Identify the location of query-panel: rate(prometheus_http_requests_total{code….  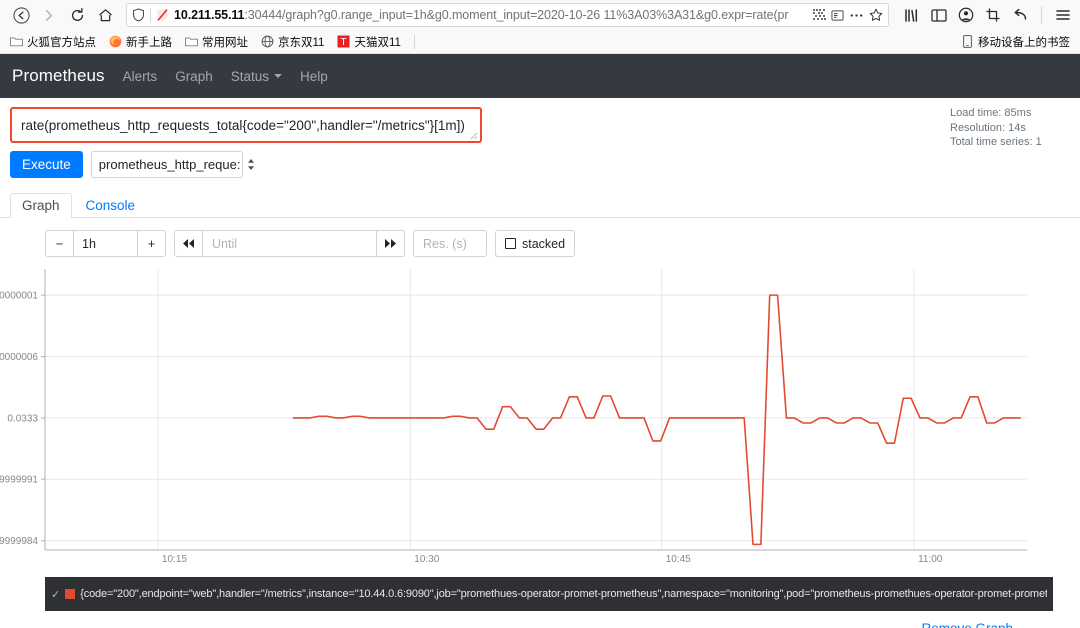
(540, 138).